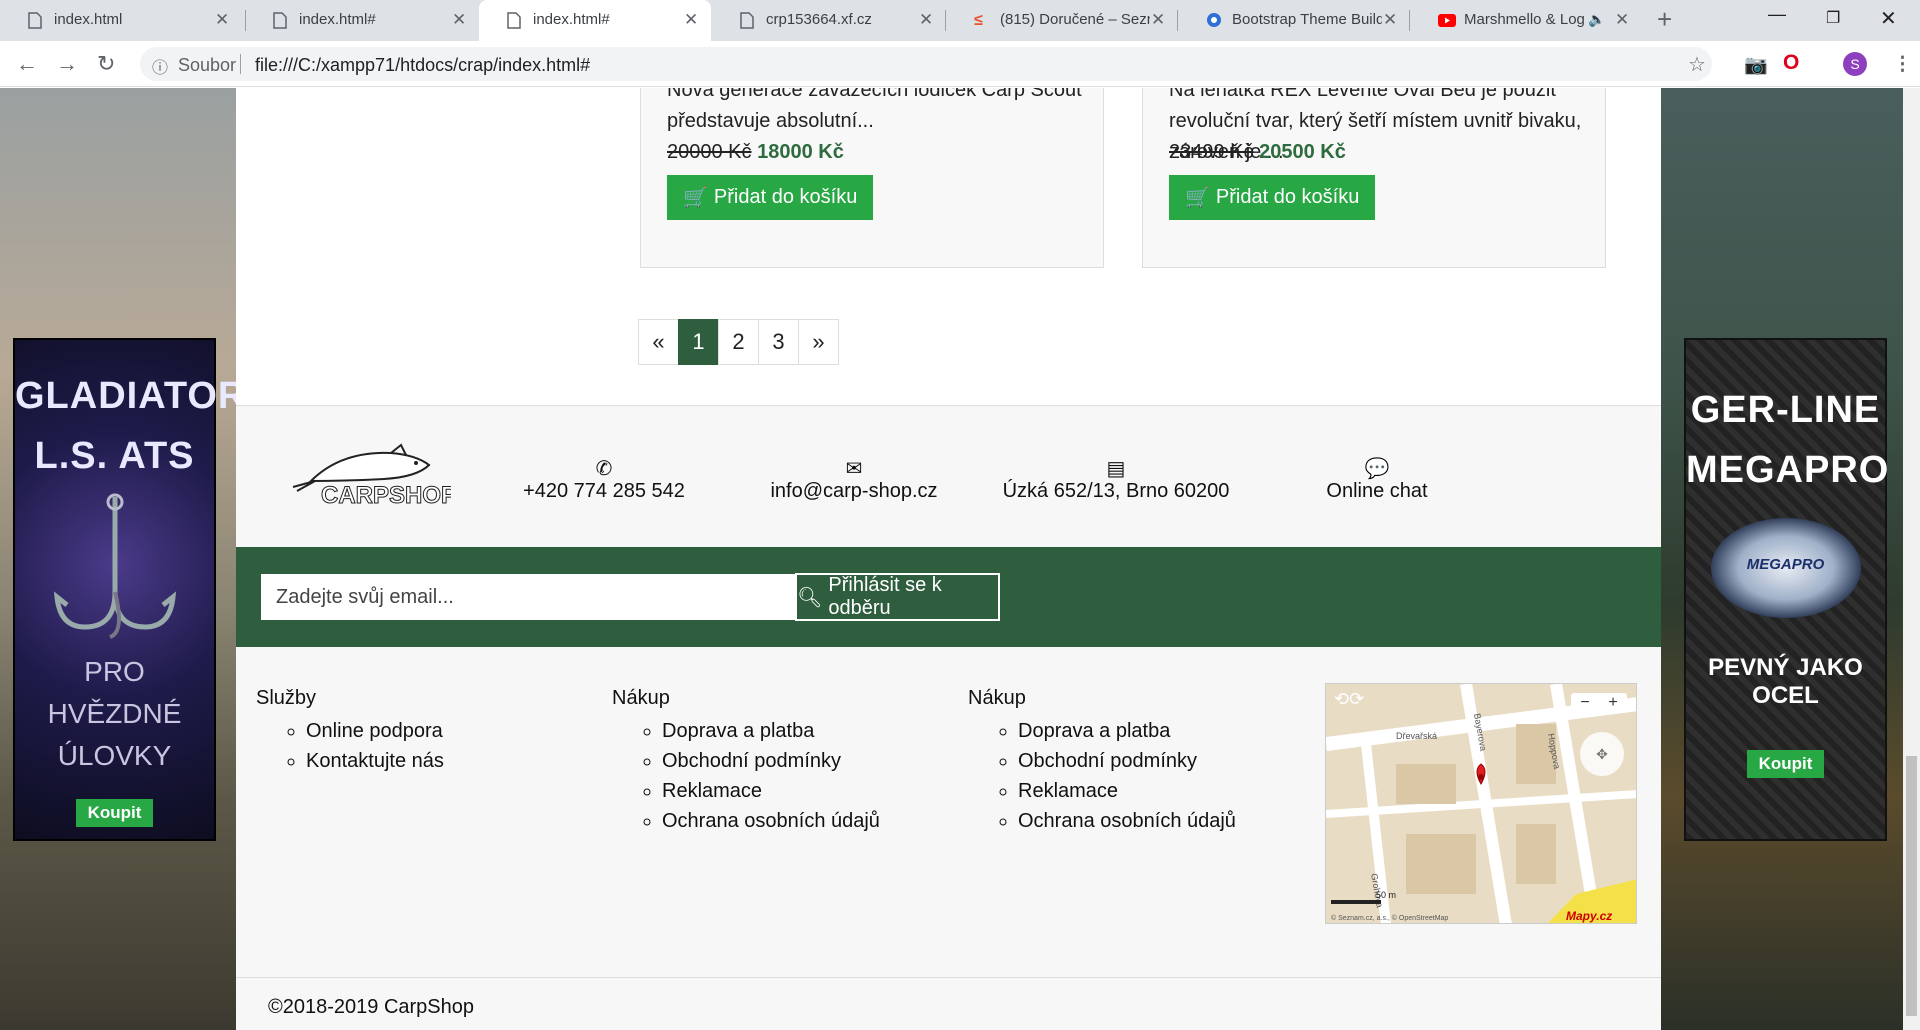 The width and height of the screenshot is (1920, 1030). I want to click on browser-tab: Marshmello & Log 🔈 ✕, so click(1526, 20).